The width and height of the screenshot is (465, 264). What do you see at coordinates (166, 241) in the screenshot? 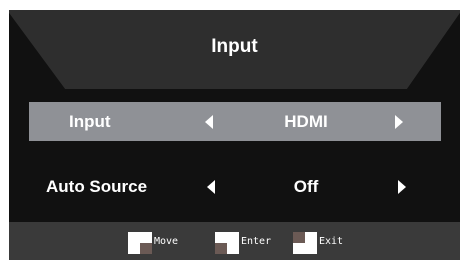
I see `hint-label: Move` at bounding box center [166, 241].